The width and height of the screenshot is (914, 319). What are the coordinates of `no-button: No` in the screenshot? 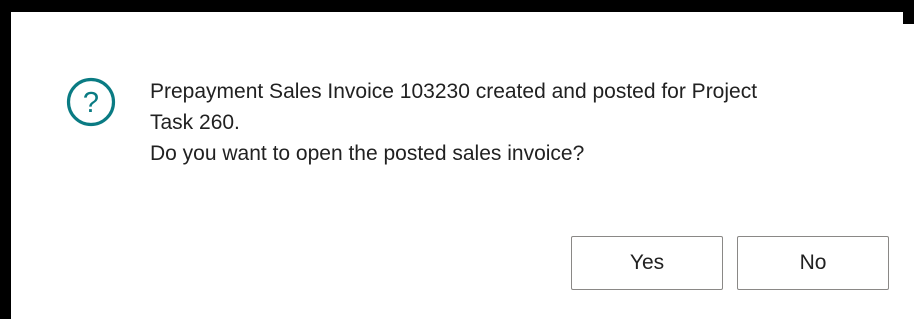 It's located at (813, 263).